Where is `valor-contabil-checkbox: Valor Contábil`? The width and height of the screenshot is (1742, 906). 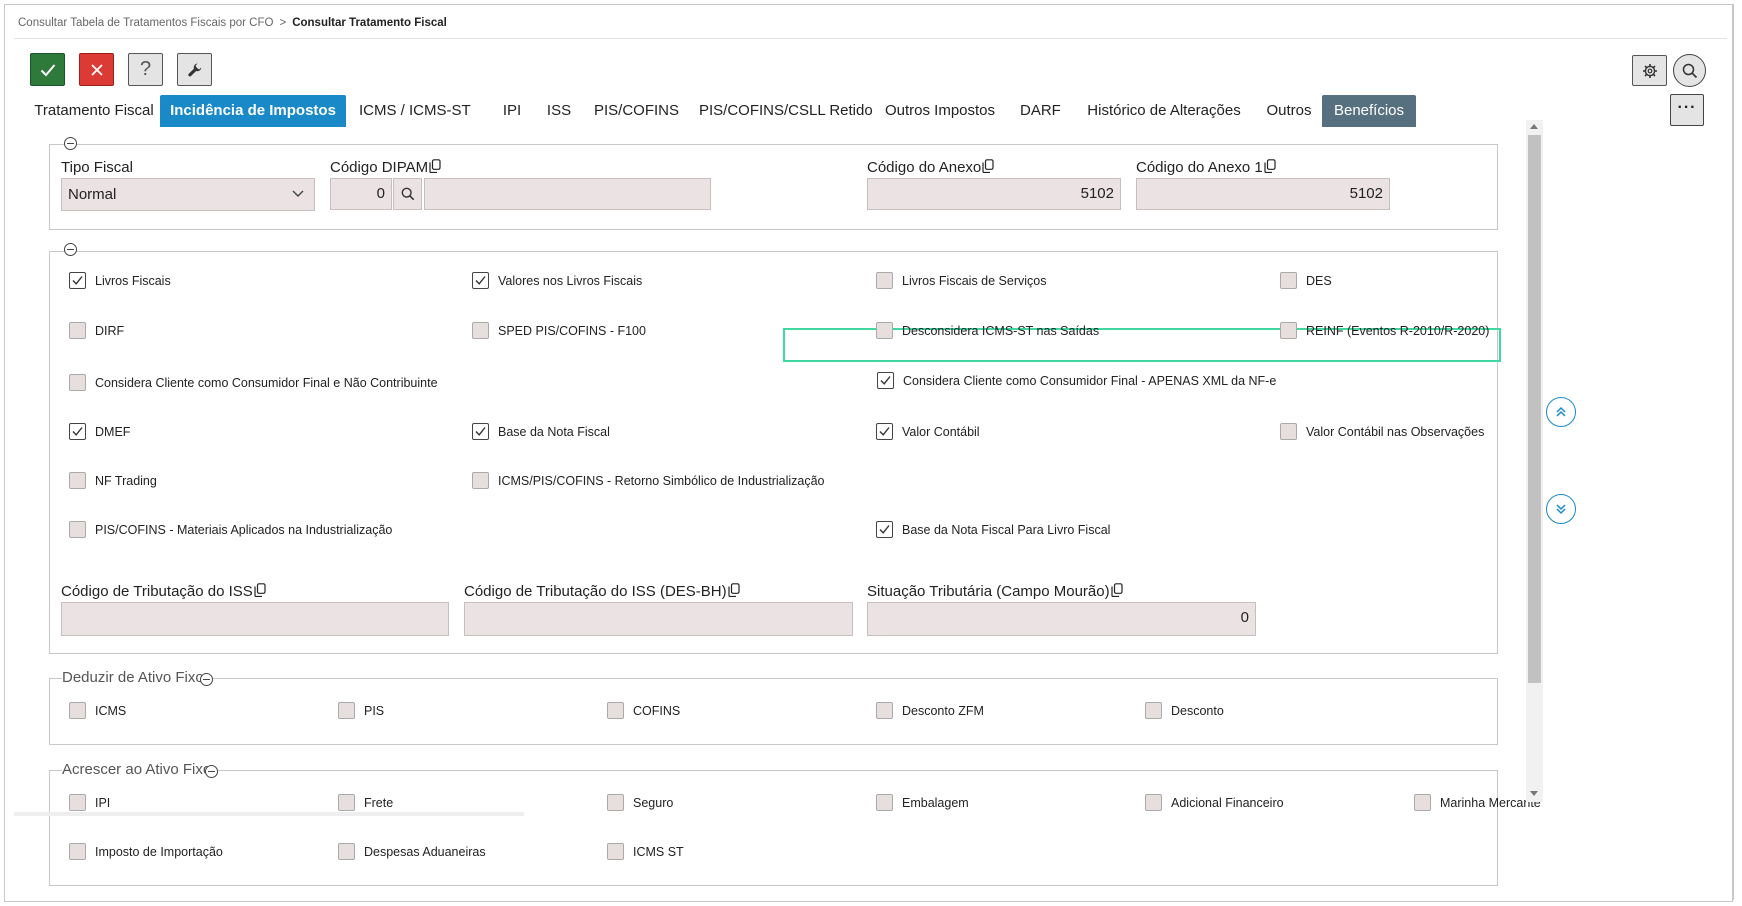 valor-contabil-checkbox: Valor Contábil is located at coordinates (928, 431).